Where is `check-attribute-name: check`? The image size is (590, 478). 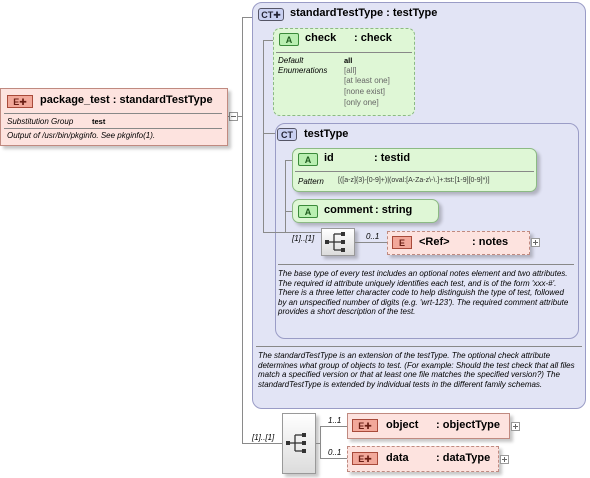
check-attribute-name: check is located at coordinates (321, 38).